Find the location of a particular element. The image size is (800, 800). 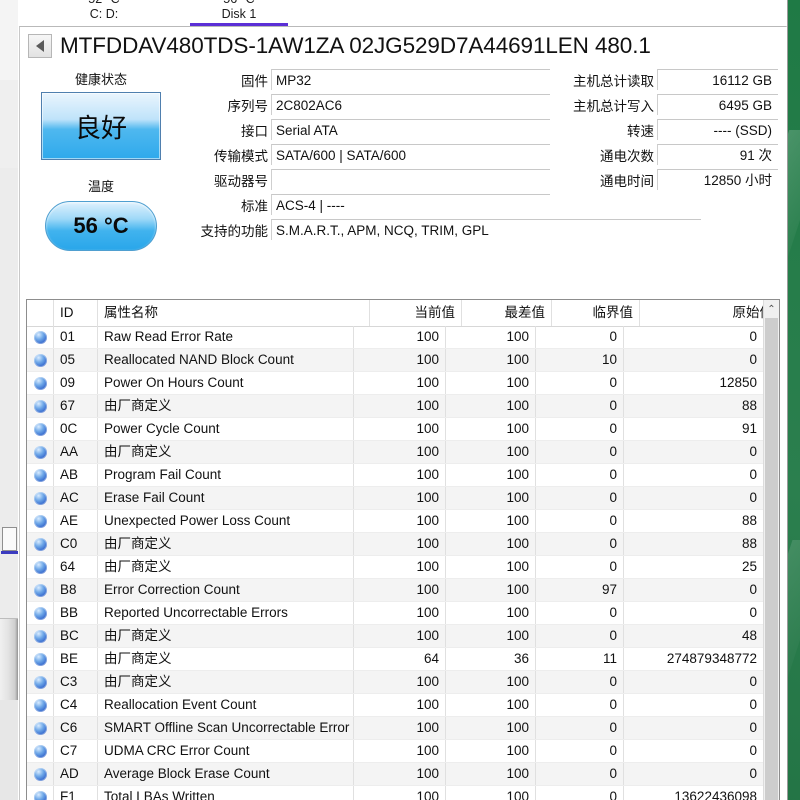

disk-tab-1: 56 °C Disk 1 is located at coordinates (239, 13).